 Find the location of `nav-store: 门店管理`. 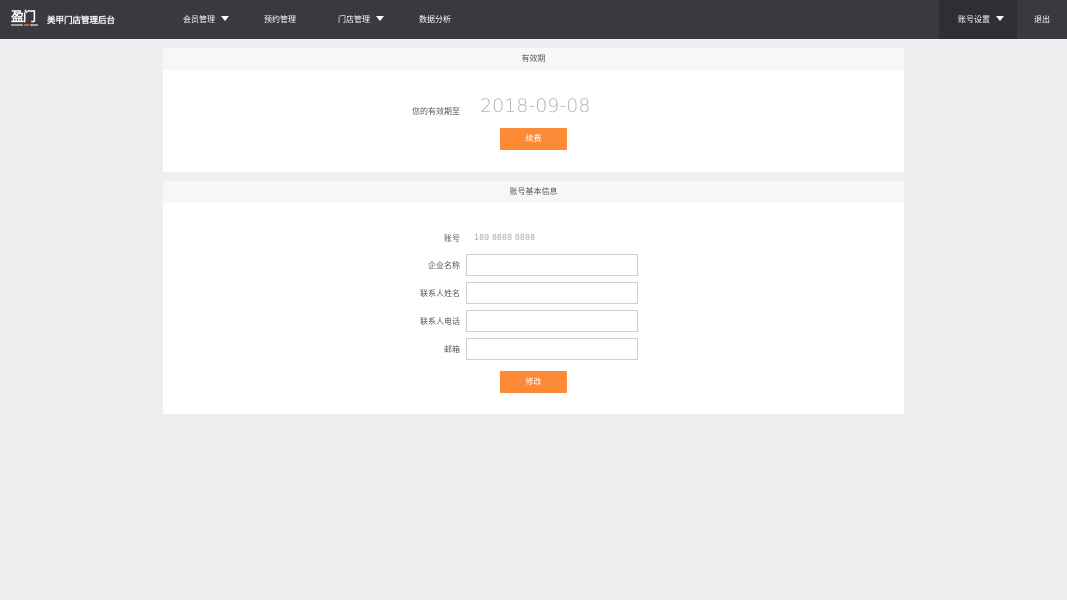

nav-store: 门店管理 is located at coordinates (361, 19).